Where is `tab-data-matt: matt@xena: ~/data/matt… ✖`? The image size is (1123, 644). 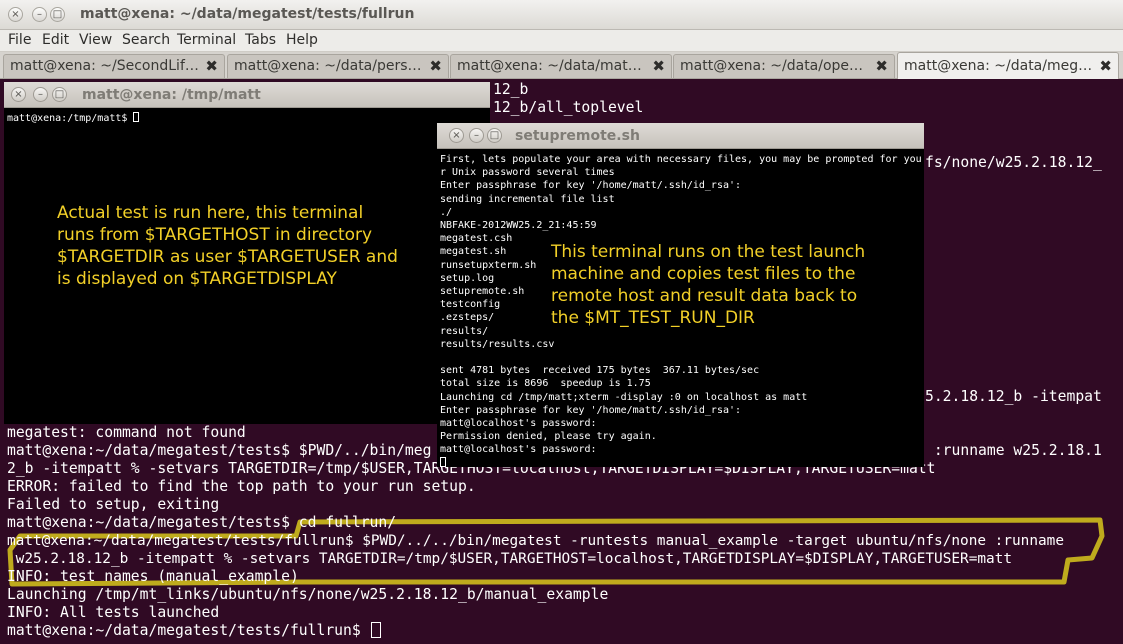 tab-data-matt: matt@xena: ~/data/matt… ✖ is located at coordinates (561, 66).